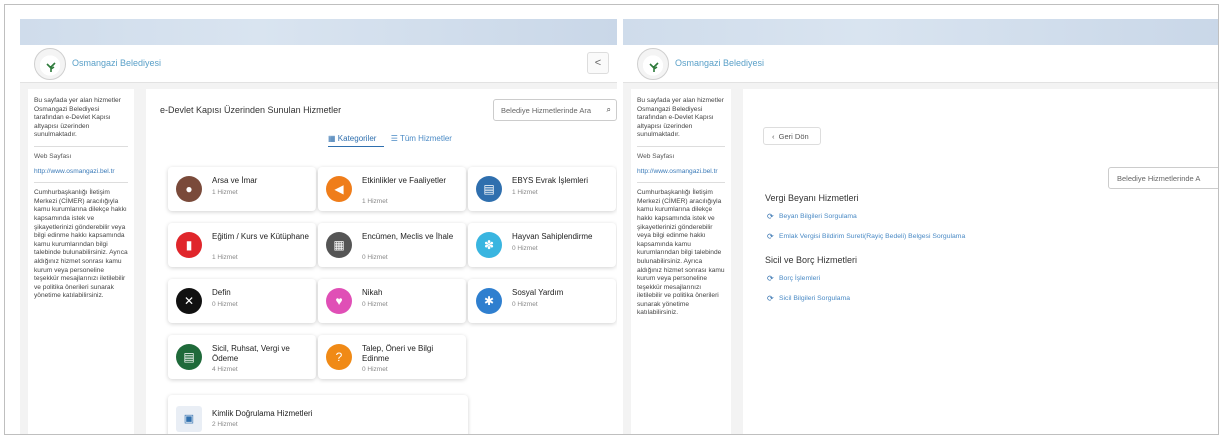 The image size is (1223, 439). Describe the element at coordinates (318, 64) in the screenshot. I see `site-header: Osmangazi Belediyesi <` at that location.